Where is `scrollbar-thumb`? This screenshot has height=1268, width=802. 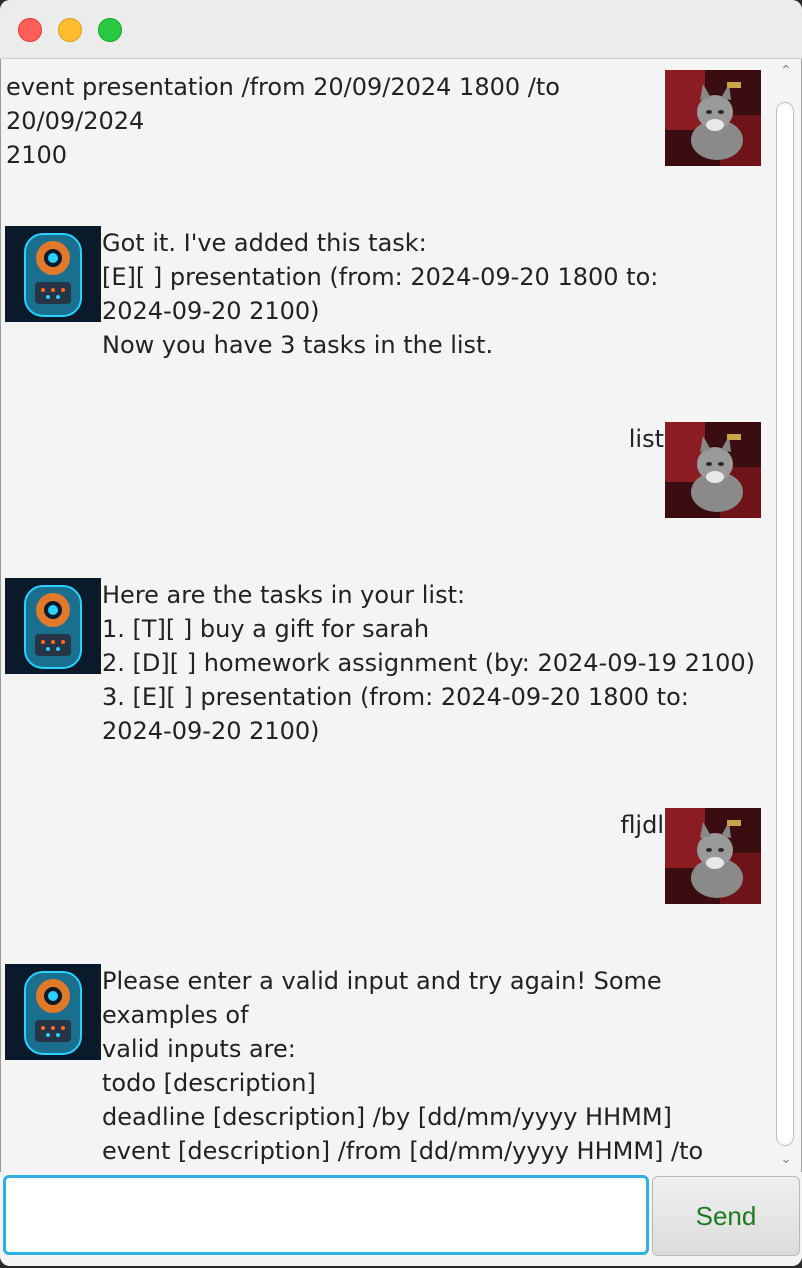
scrollbar-thumb is located at coordinates (785, 624).